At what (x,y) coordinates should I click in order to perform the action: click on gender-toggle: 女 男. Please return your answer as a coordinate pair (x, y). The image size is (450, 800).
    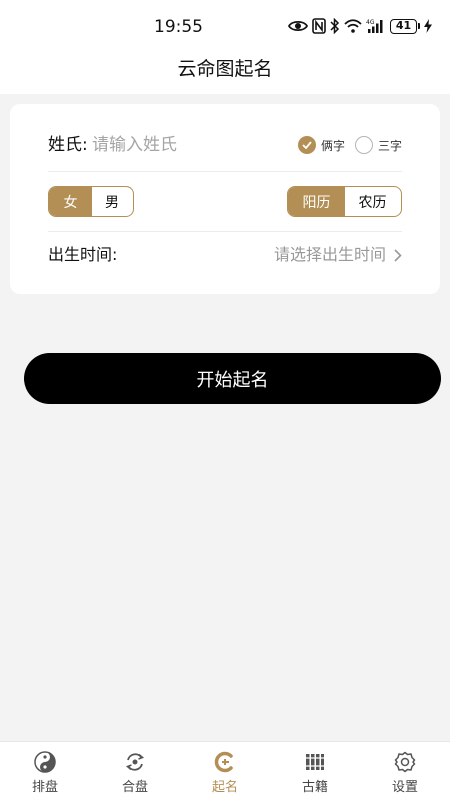
    Looking at the image, I should click on (91, 201).